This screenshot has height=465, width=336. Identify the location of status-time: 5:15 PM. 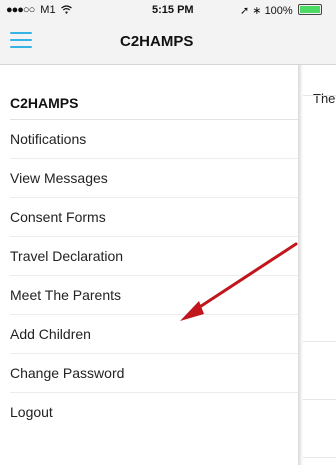
(173, 10).